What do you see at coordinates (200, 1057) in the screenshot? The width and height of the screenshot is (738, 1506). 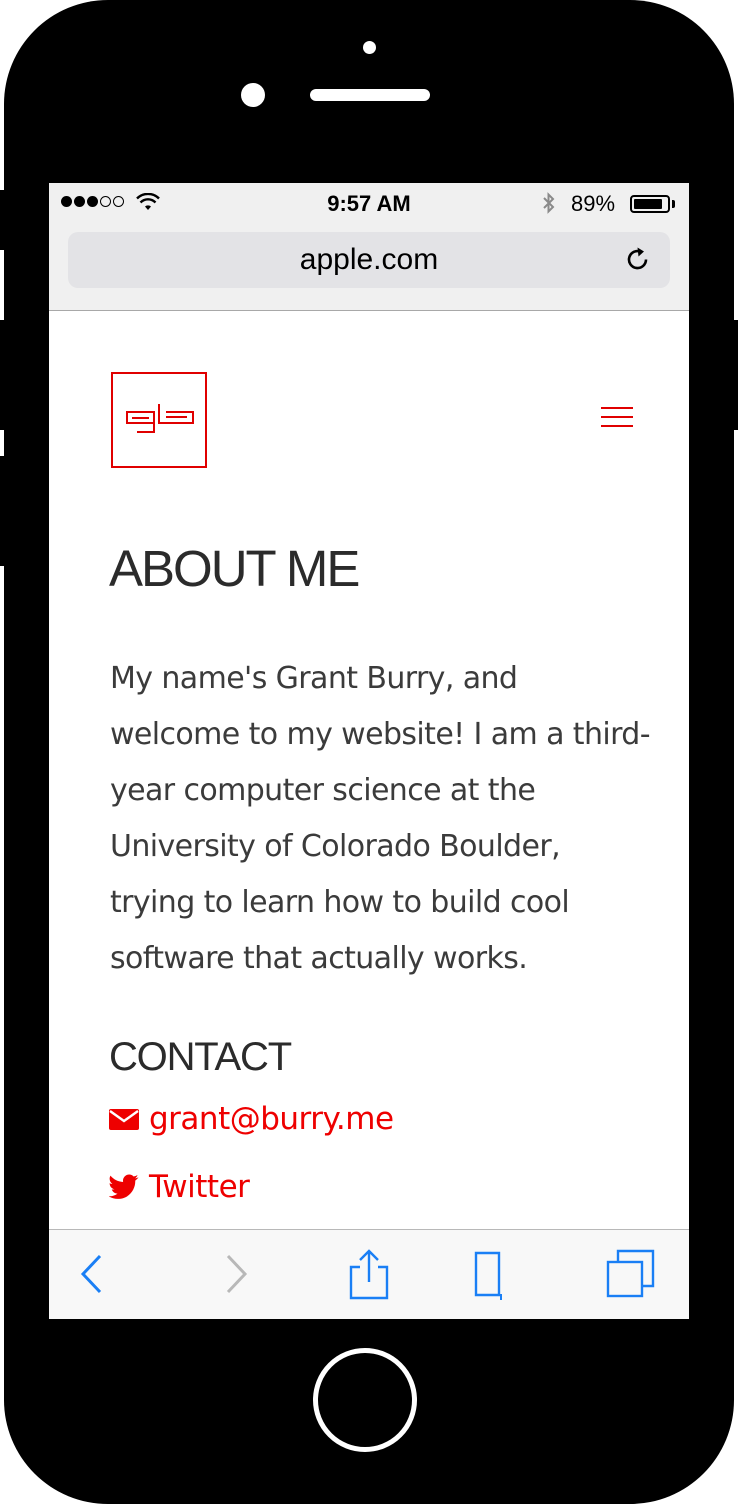 I see `contact-heading: CONTACT` at bounding box center [200, 1057].